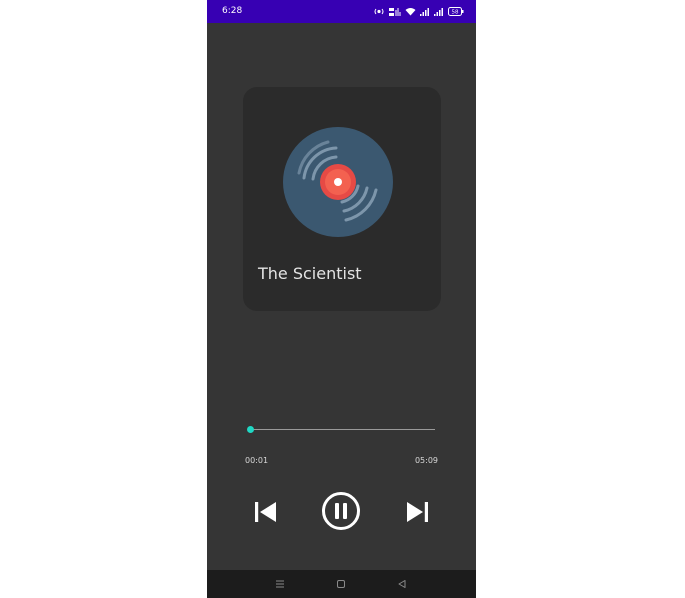 This screenshot has width=685, height=598. Describe the element at coordinates (426, 460) in the screenshot. I see `total-time: 05:09` at that location.